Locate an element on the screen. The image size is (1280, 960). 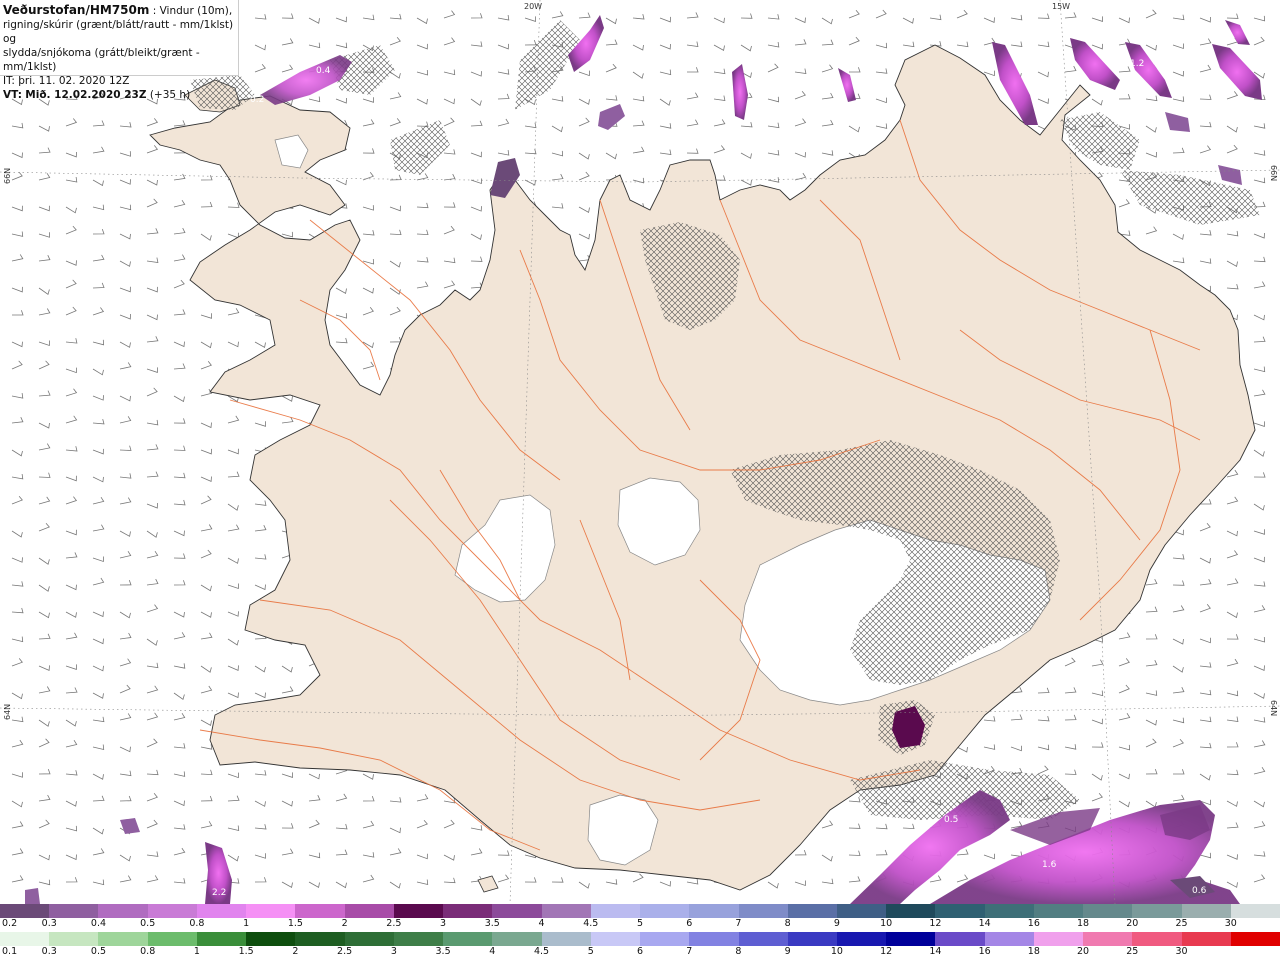
rain-legend-tick-label: 7 is located at coordinates (689, 951).